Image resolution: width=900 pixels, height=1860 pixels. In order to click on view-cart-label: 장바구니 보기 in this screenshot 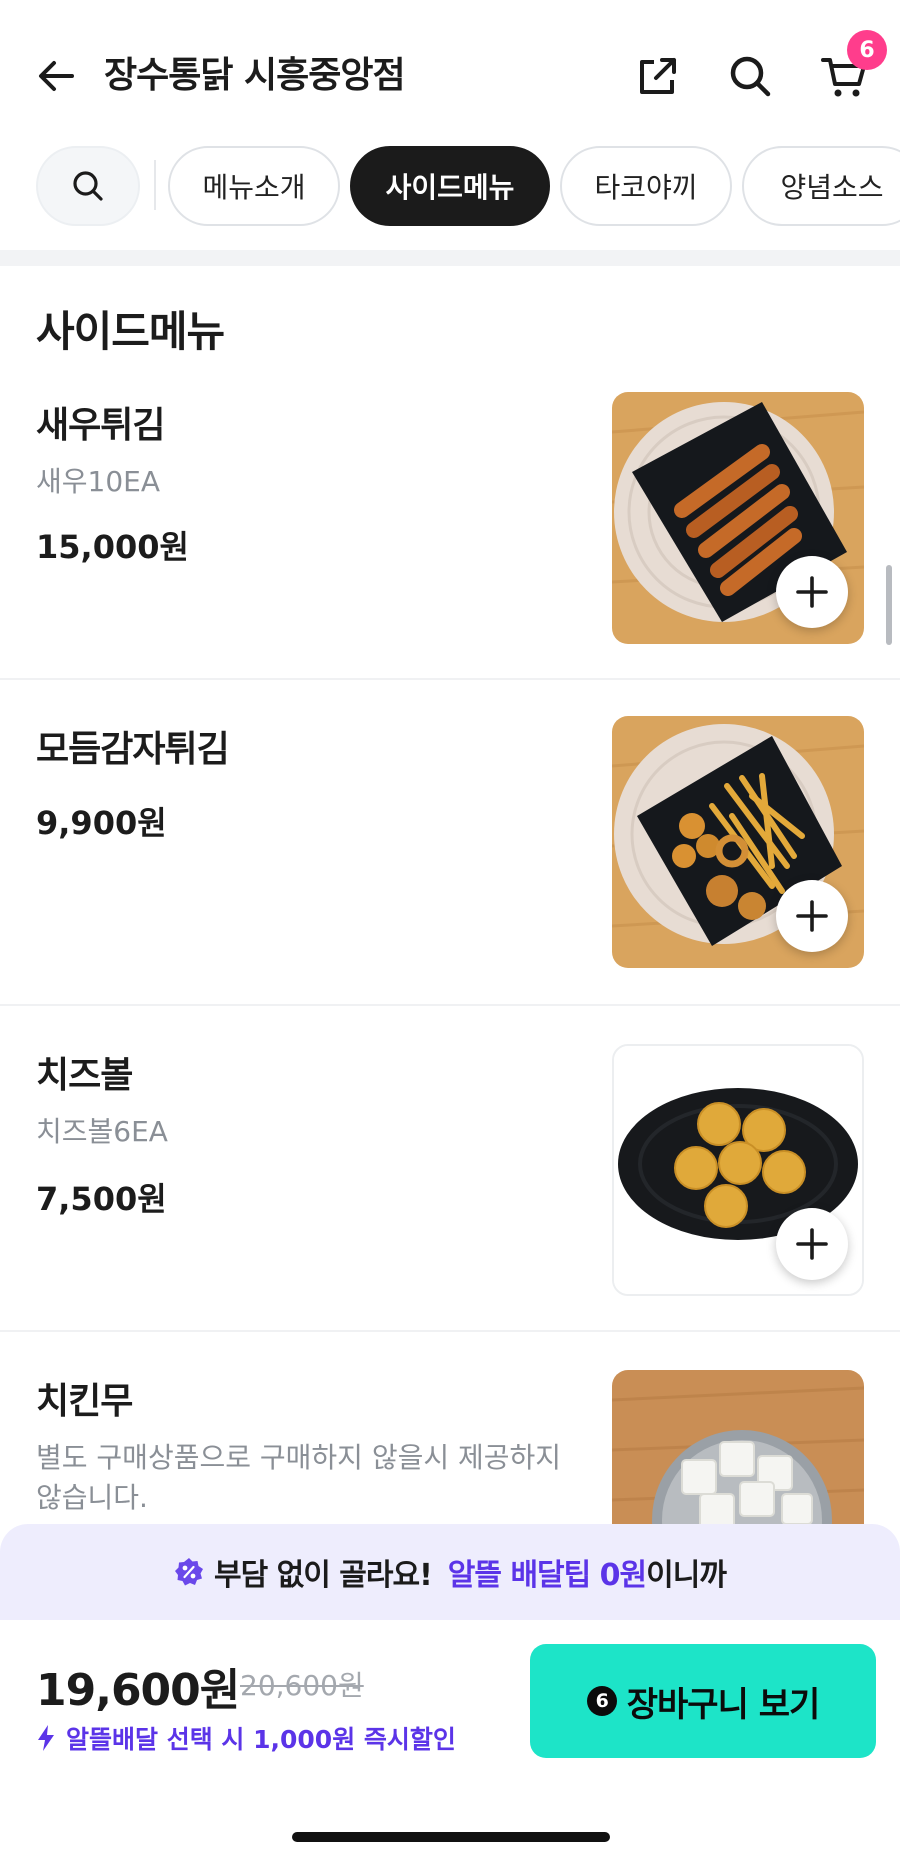, I will do `click(723, 1704)`.